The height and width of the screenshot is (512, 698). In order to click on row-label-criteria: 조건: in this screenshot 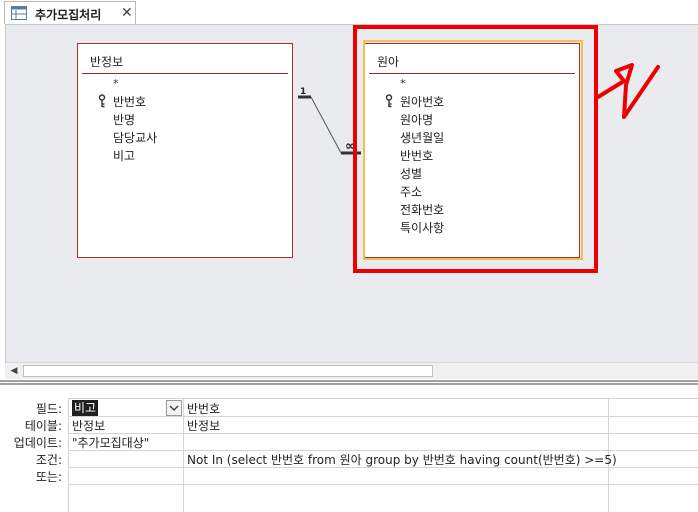, I will do `click(48, 460)`.